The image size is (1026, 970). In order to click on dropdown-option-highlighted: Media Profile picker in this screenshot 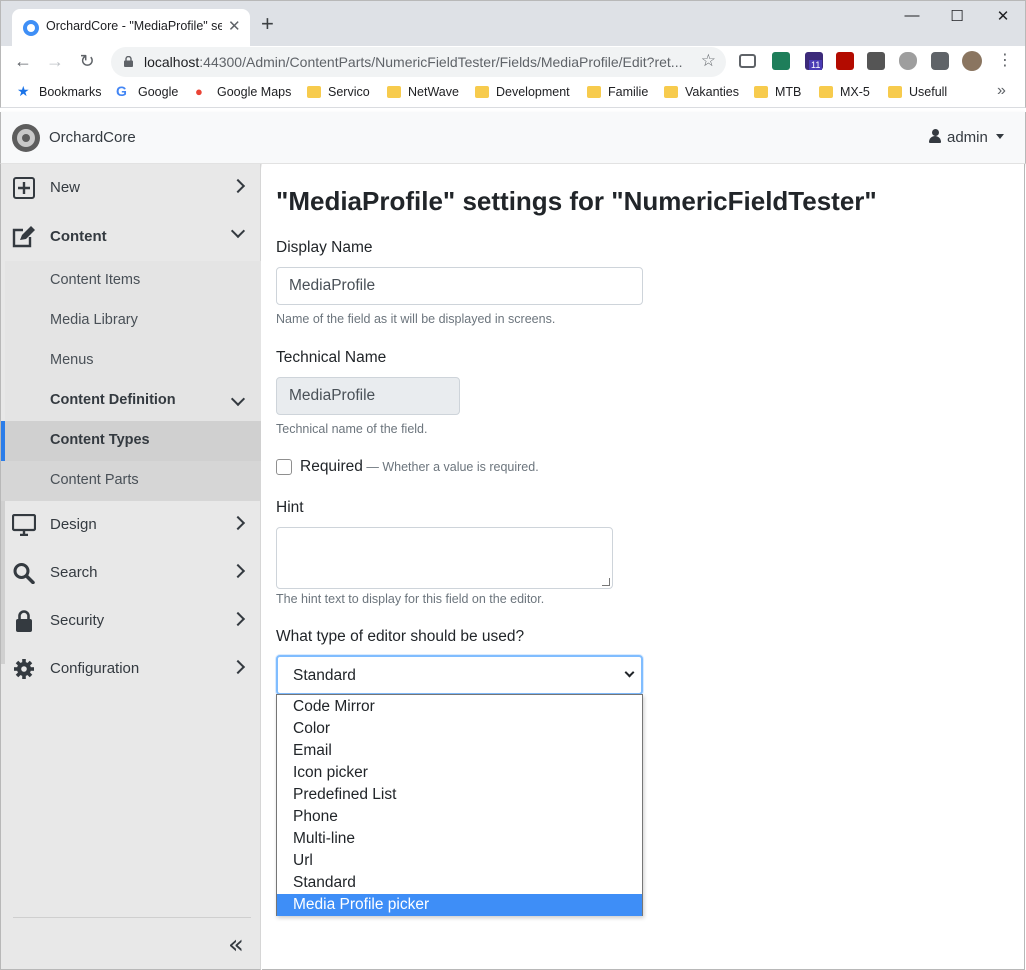, I will do `click(459, 905)`.